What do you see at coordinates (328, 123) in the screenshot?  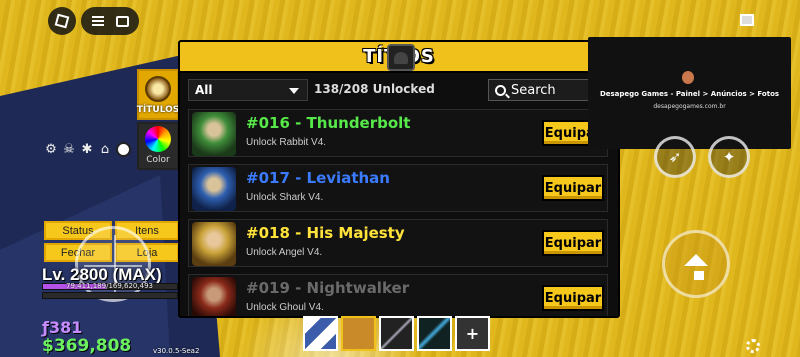 I see `title-name: #016 - Thunderbolt` at bounding box center [328, 123].